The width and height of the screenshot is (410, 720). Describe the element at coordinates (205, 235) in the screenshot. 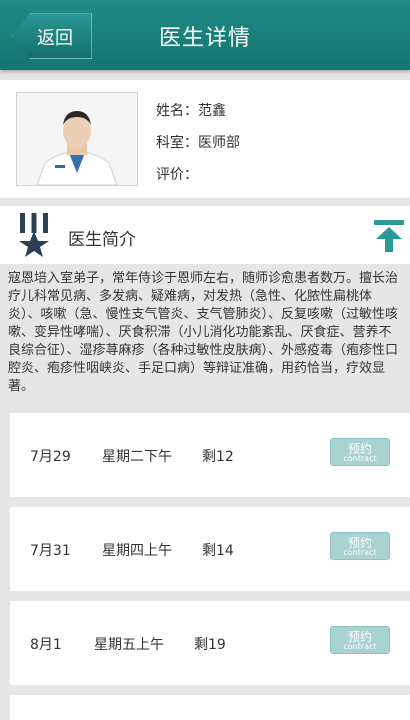

I see `intro-section-header: 医生简介` at that location.